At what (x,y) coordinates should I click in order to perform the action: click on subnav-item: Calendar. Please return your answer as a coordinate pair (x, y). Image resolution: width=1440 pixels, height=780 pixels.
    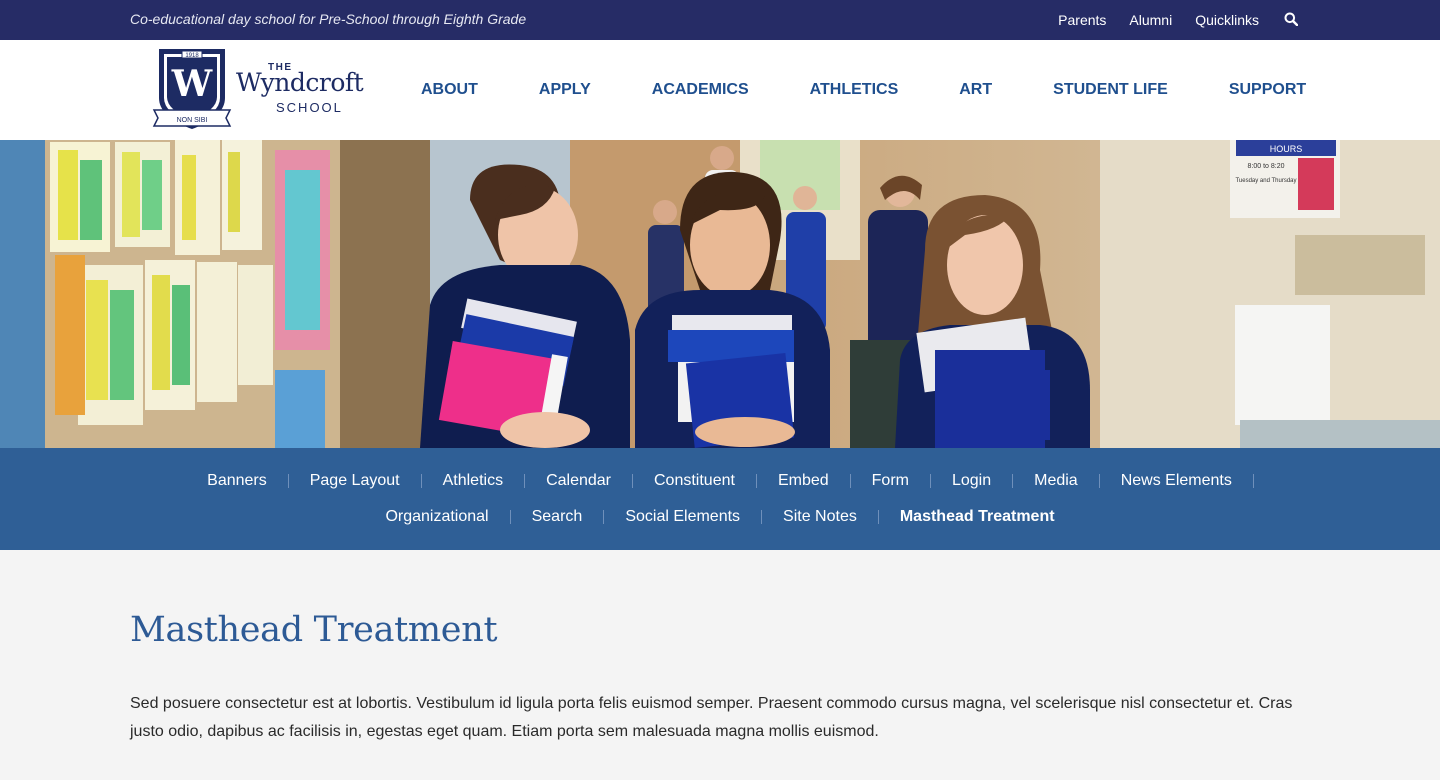
    Looking at the image, I should click on (579, 481).